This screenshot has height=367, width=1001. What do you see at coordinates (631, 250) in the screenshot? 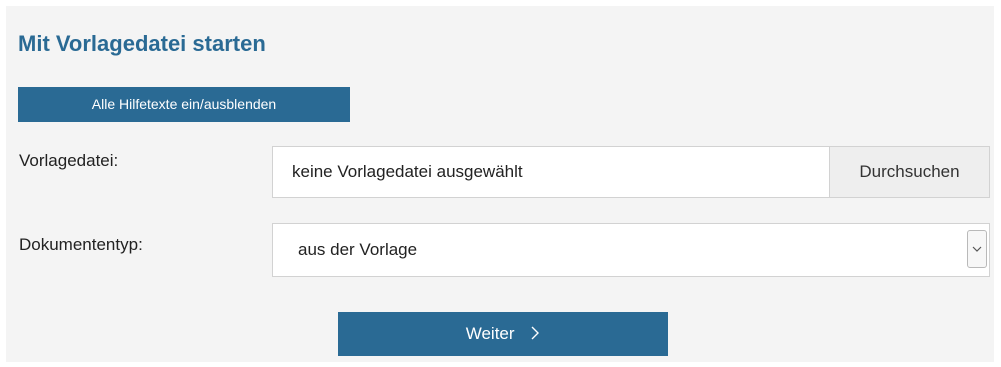
I see `document-type-select: aus der Vorlage` at bounding box center [631, 250].